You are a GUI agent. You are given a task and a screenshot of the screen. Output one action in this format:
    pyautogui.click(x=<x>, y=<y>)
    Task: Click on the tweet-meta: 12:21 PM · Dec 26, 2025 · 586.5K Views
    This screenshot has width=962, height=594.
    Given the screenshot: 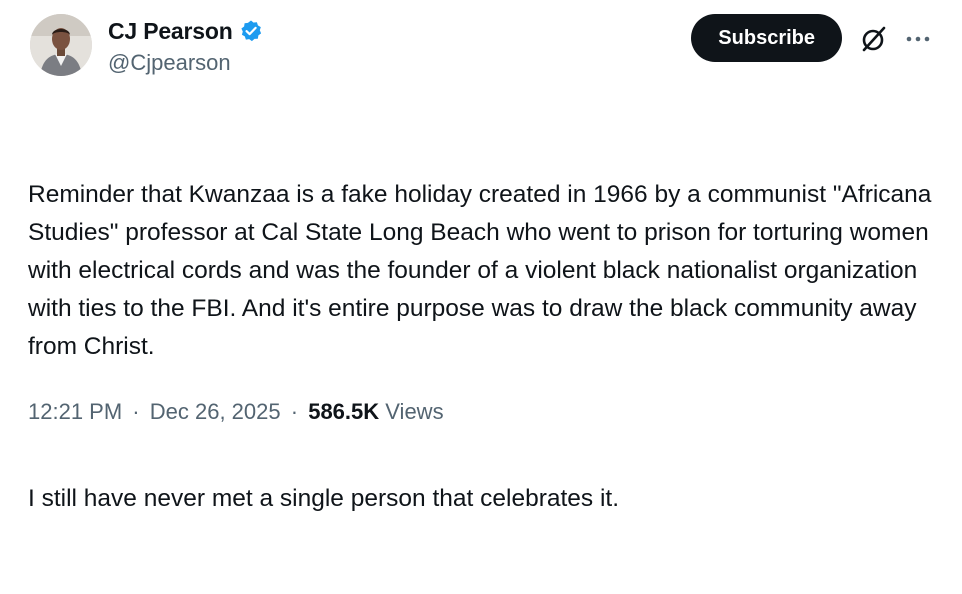 What is the action you would take?
    pyautogui.click(x=236, y=412)
    